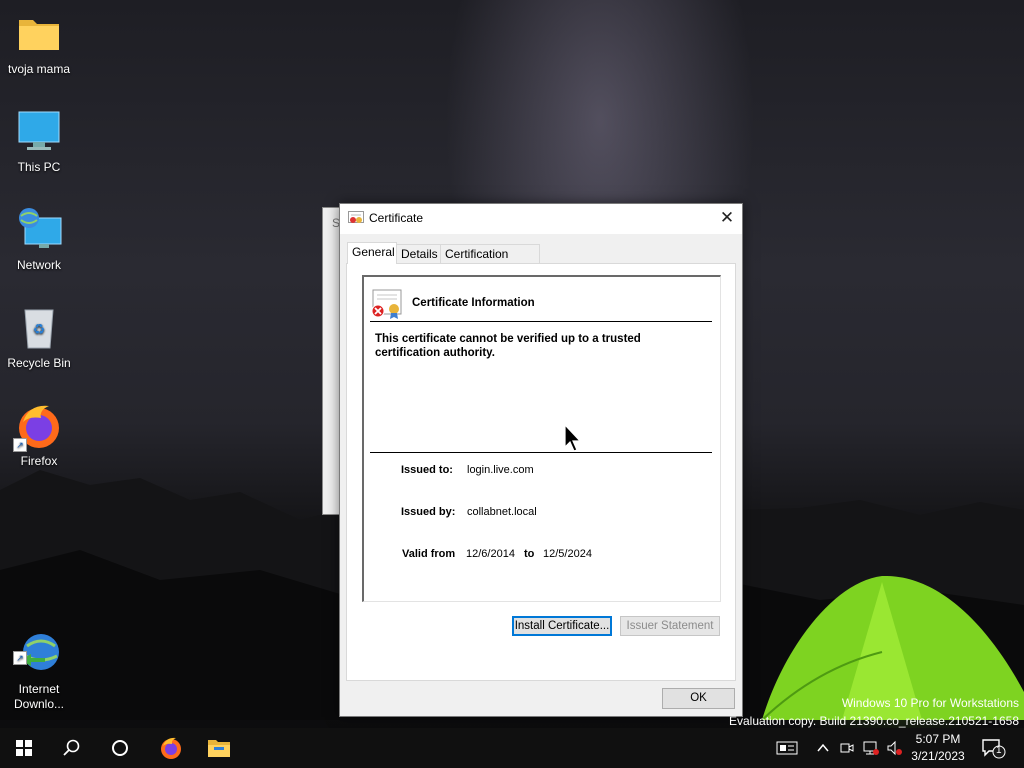 The height and width of the screenshot is (768, 1024). Describe the element at coordinates (429, 554) in the screenshot. I see `valid-from-label: Valid from` at that location.